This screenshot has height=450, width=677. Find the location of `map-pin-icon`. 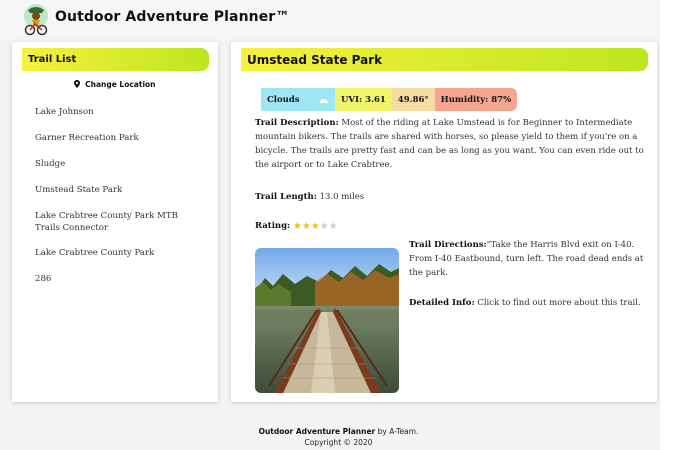

map-pin-icon is located at coordinates (77, 84).